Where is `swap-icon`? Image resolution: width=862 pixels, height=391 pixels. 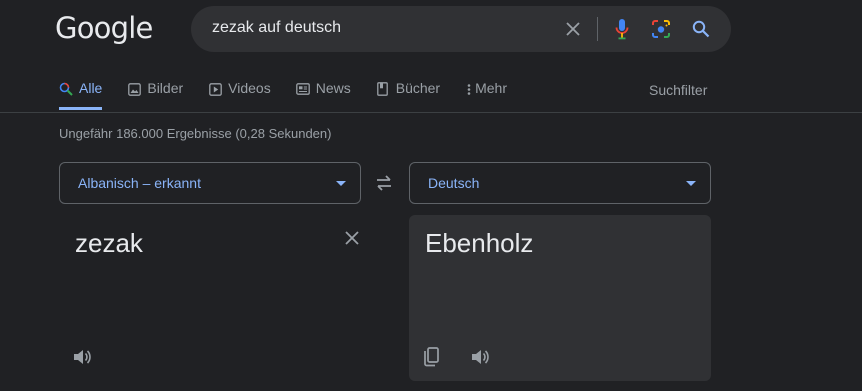
swap-icon is located at coordinates (384, 183).